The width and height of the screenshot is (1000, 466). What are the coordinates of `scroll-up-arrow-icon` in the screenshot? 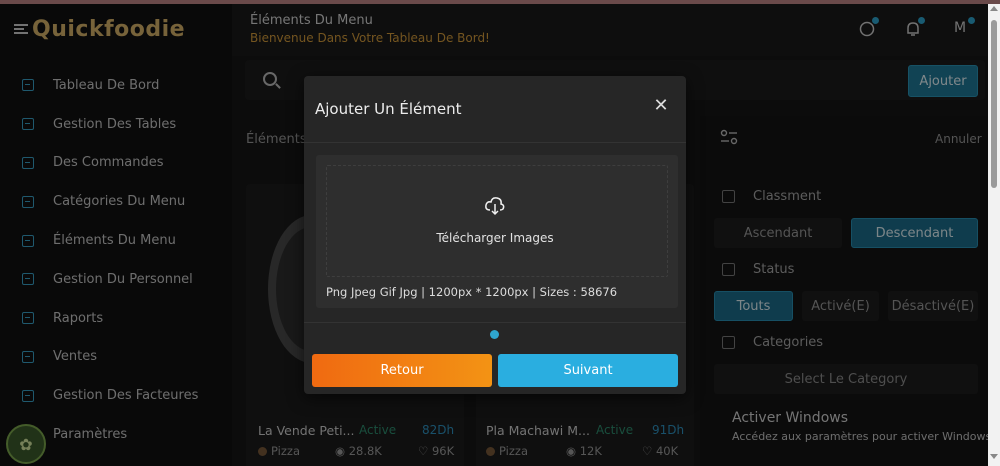 It's located at (994, 8).